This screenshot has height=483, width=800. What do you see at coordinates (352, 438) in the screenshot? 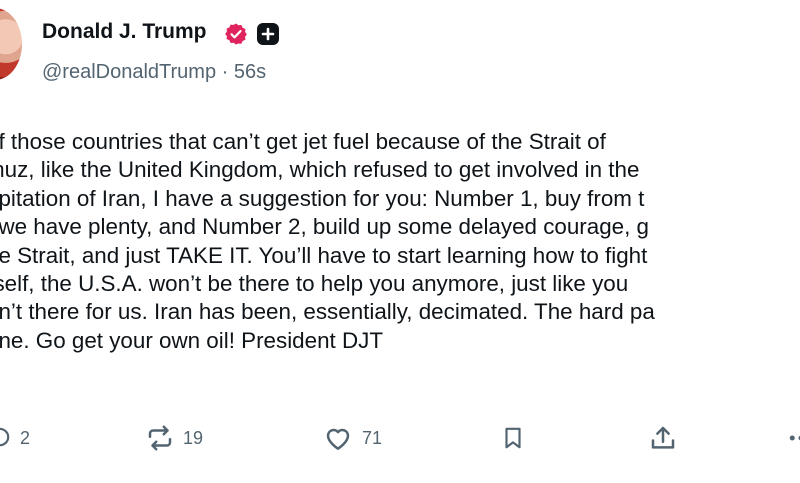
I see `like-button: 71` at bounding box center [352, 438].